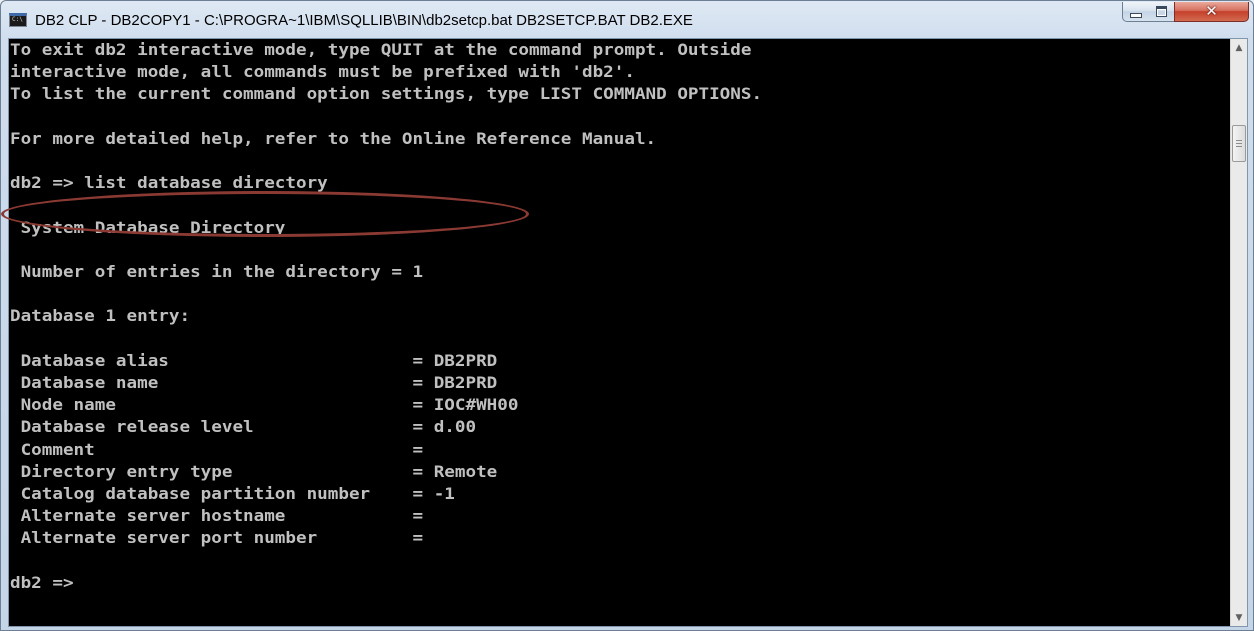 This screenshot has width=1254, height=631. I want to click on console-window-icon: C:\, so click(18, 20).